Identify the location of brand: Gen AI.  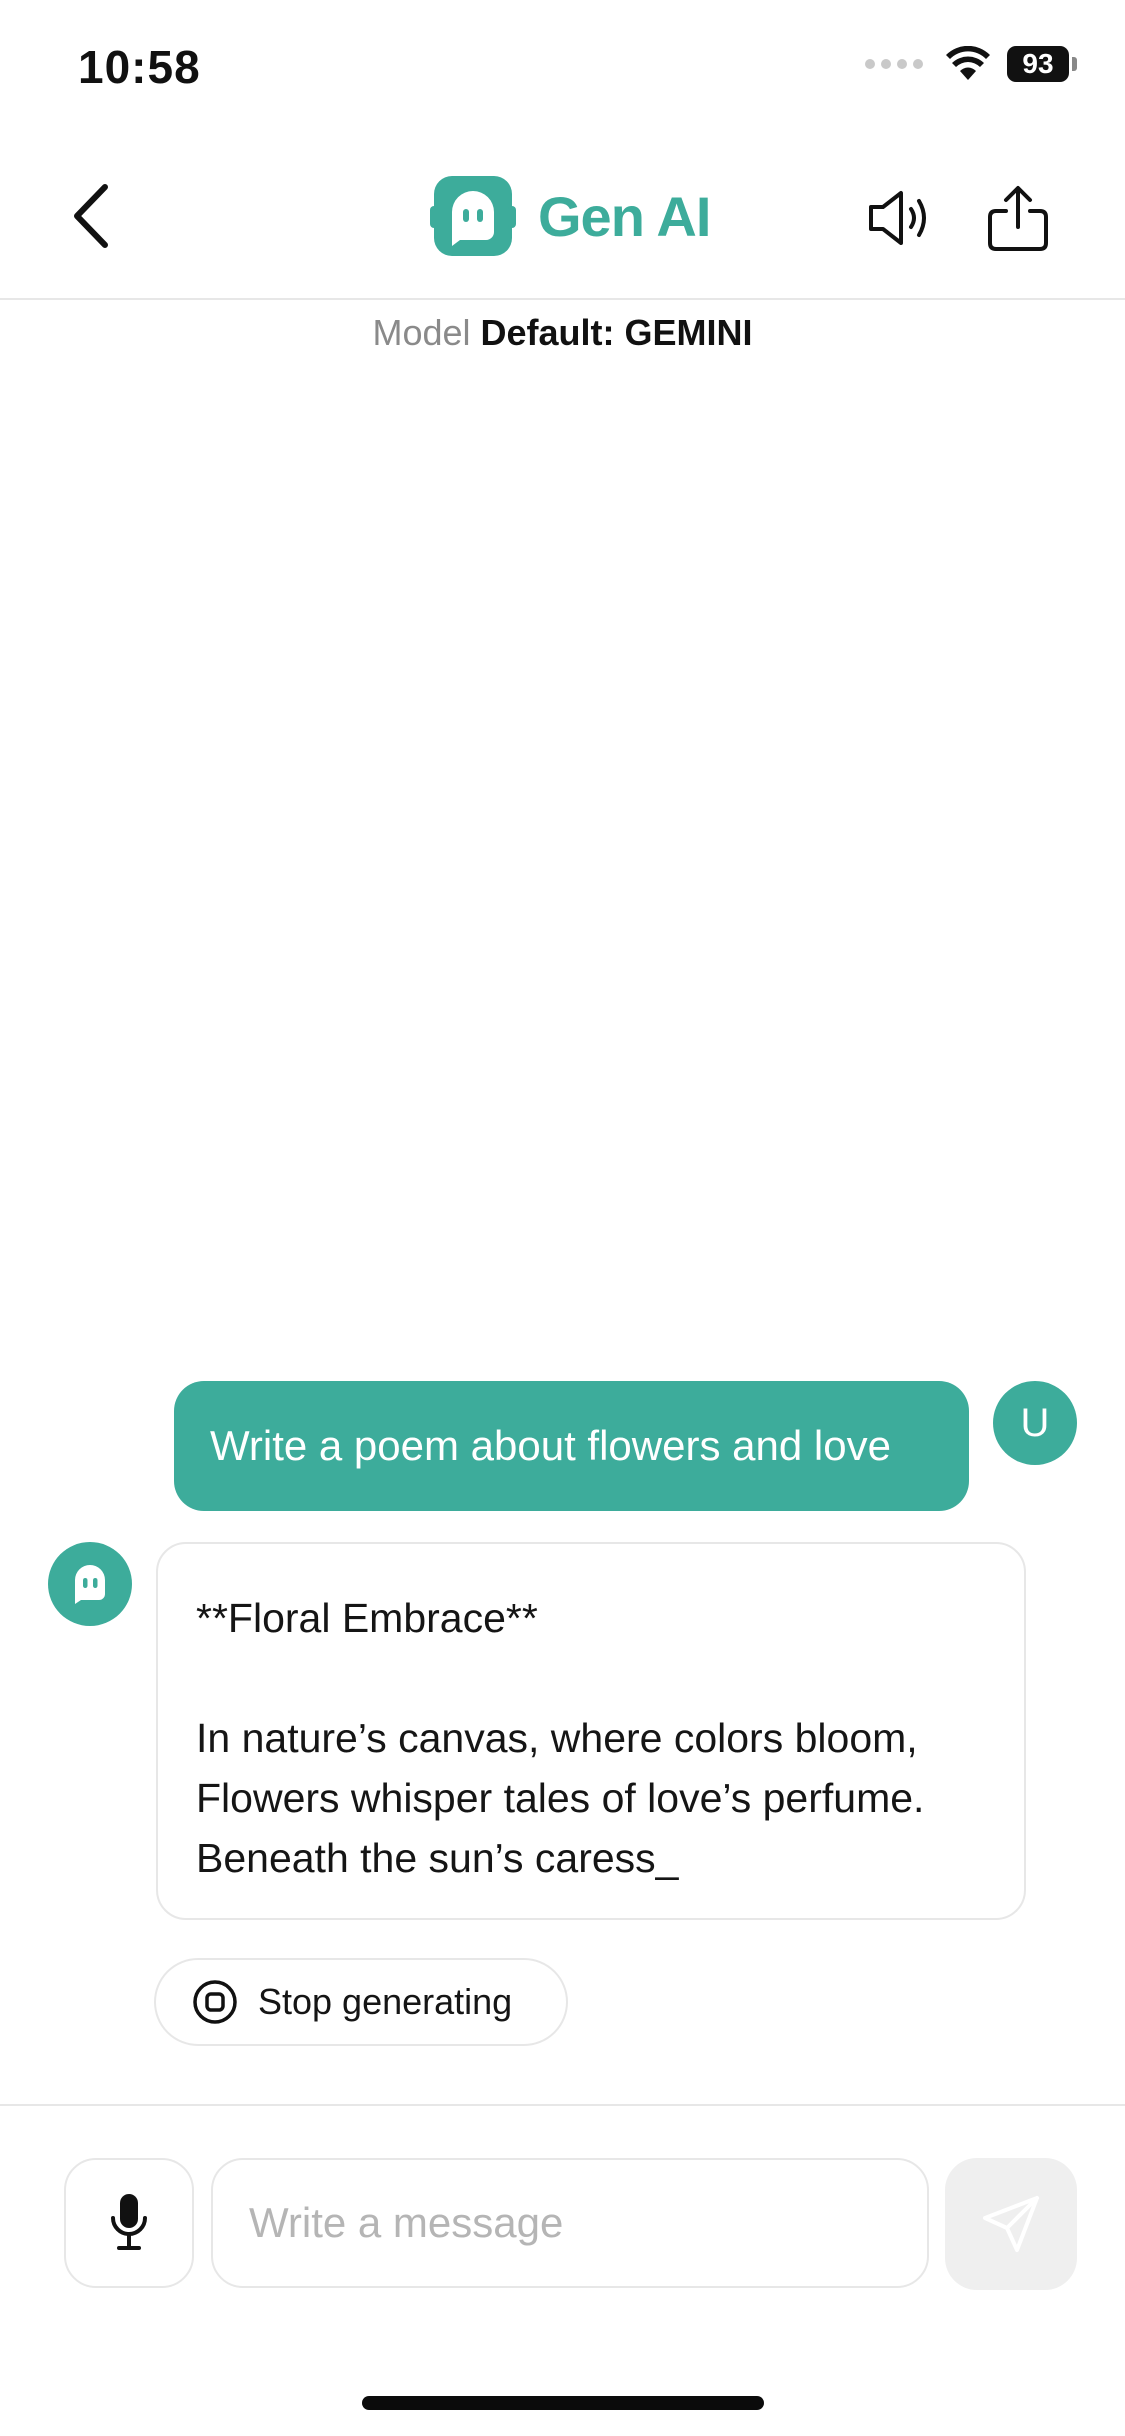
(570, 216).